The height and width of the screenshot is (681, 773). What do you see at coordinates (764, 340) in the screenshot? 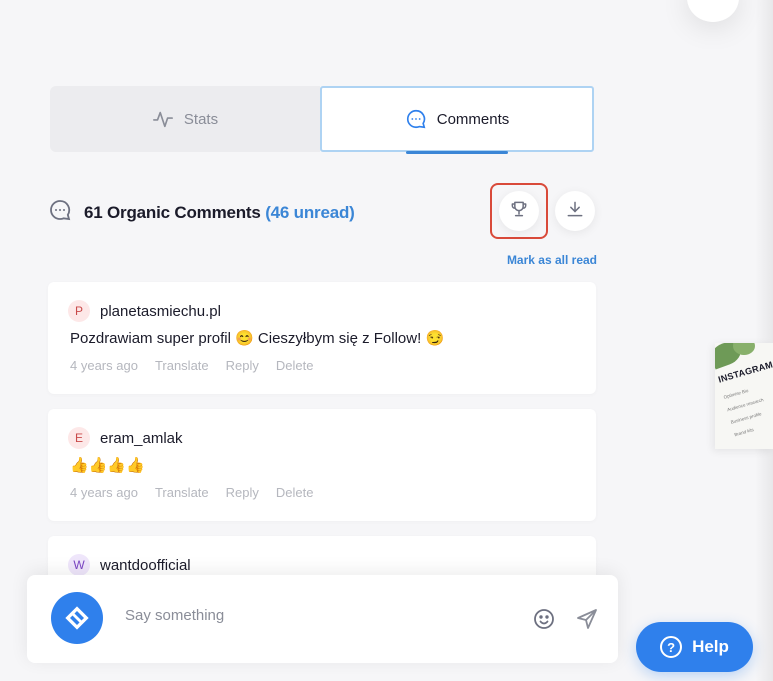
I see `panel-edge-shadow` at bounding box center [764, 340].